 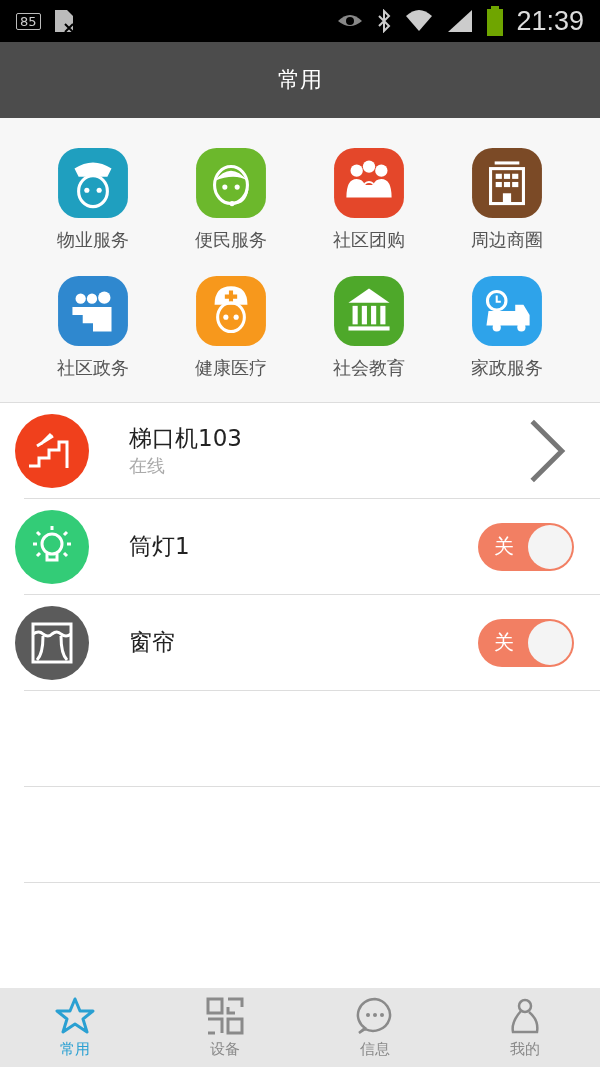 What do you see at coordinates (507, 368) in the screenshot?
I see `service-label: 家政服务` at bounding box center [507, 368].